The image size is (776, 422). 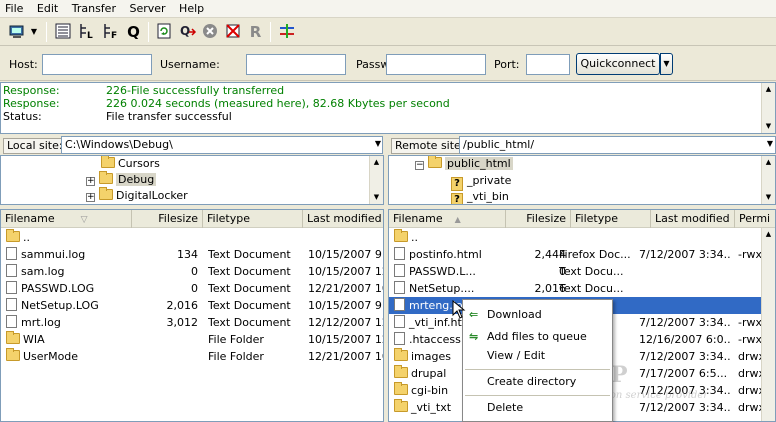 What do you see at coordinates (187, 254) in the screenshot?
I see `filesize-cell: 134` at bounding box center [187, 254].